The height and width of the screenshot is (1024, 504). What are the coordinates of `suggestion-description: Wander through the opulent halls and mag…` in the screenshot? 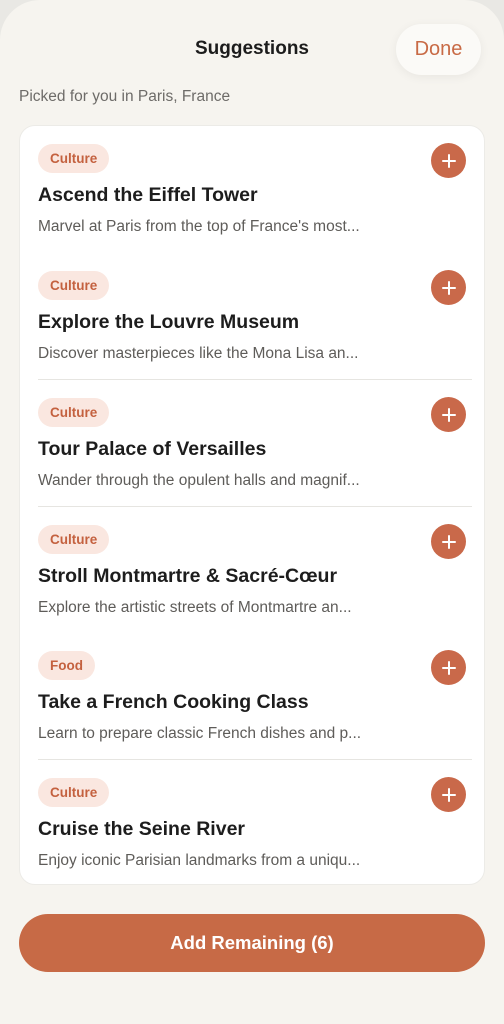 It's located at (199, 480).